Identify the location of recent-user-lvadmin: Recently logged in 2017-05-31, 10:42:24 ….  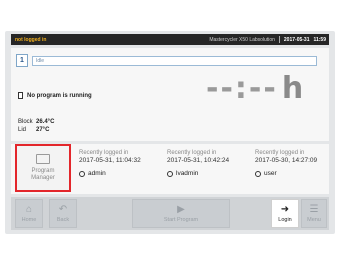
(208, 163).